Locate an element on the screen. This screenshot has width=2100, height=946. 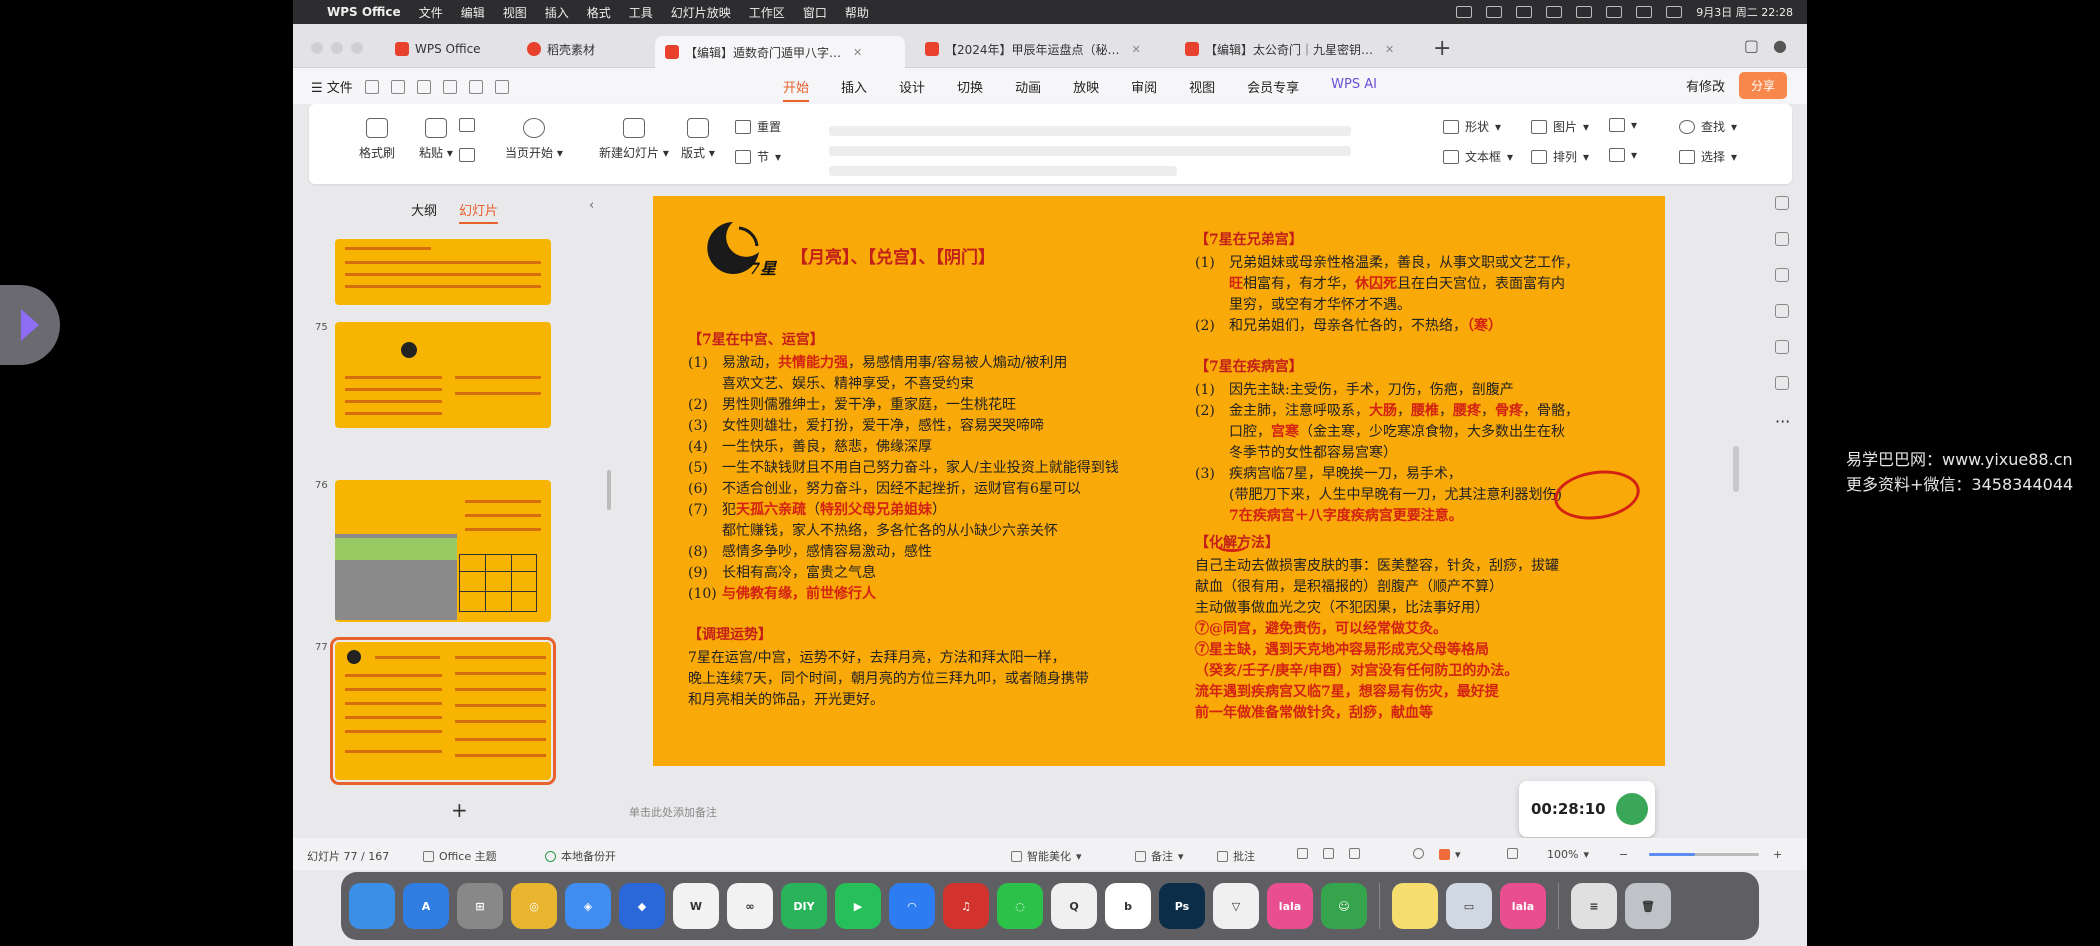
dock-preview-icon: ▭ is located at coordinates (1469, 906).